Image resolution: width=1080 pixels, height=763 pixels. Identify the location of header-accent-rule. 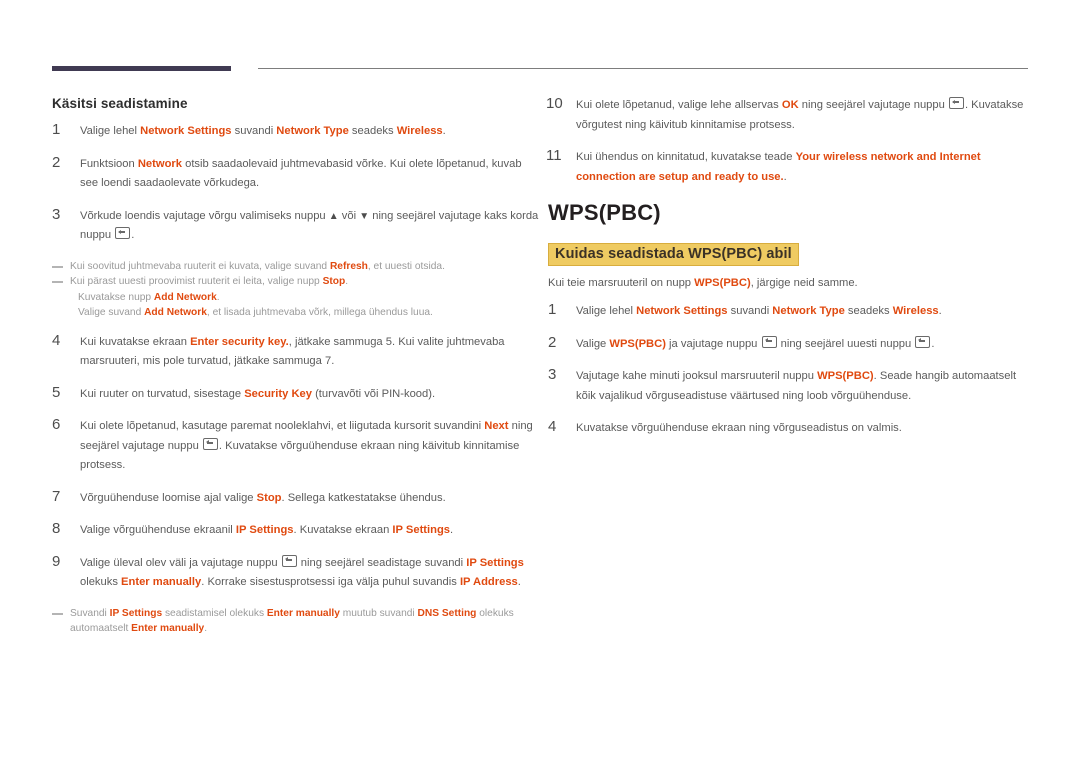
(141, 68).